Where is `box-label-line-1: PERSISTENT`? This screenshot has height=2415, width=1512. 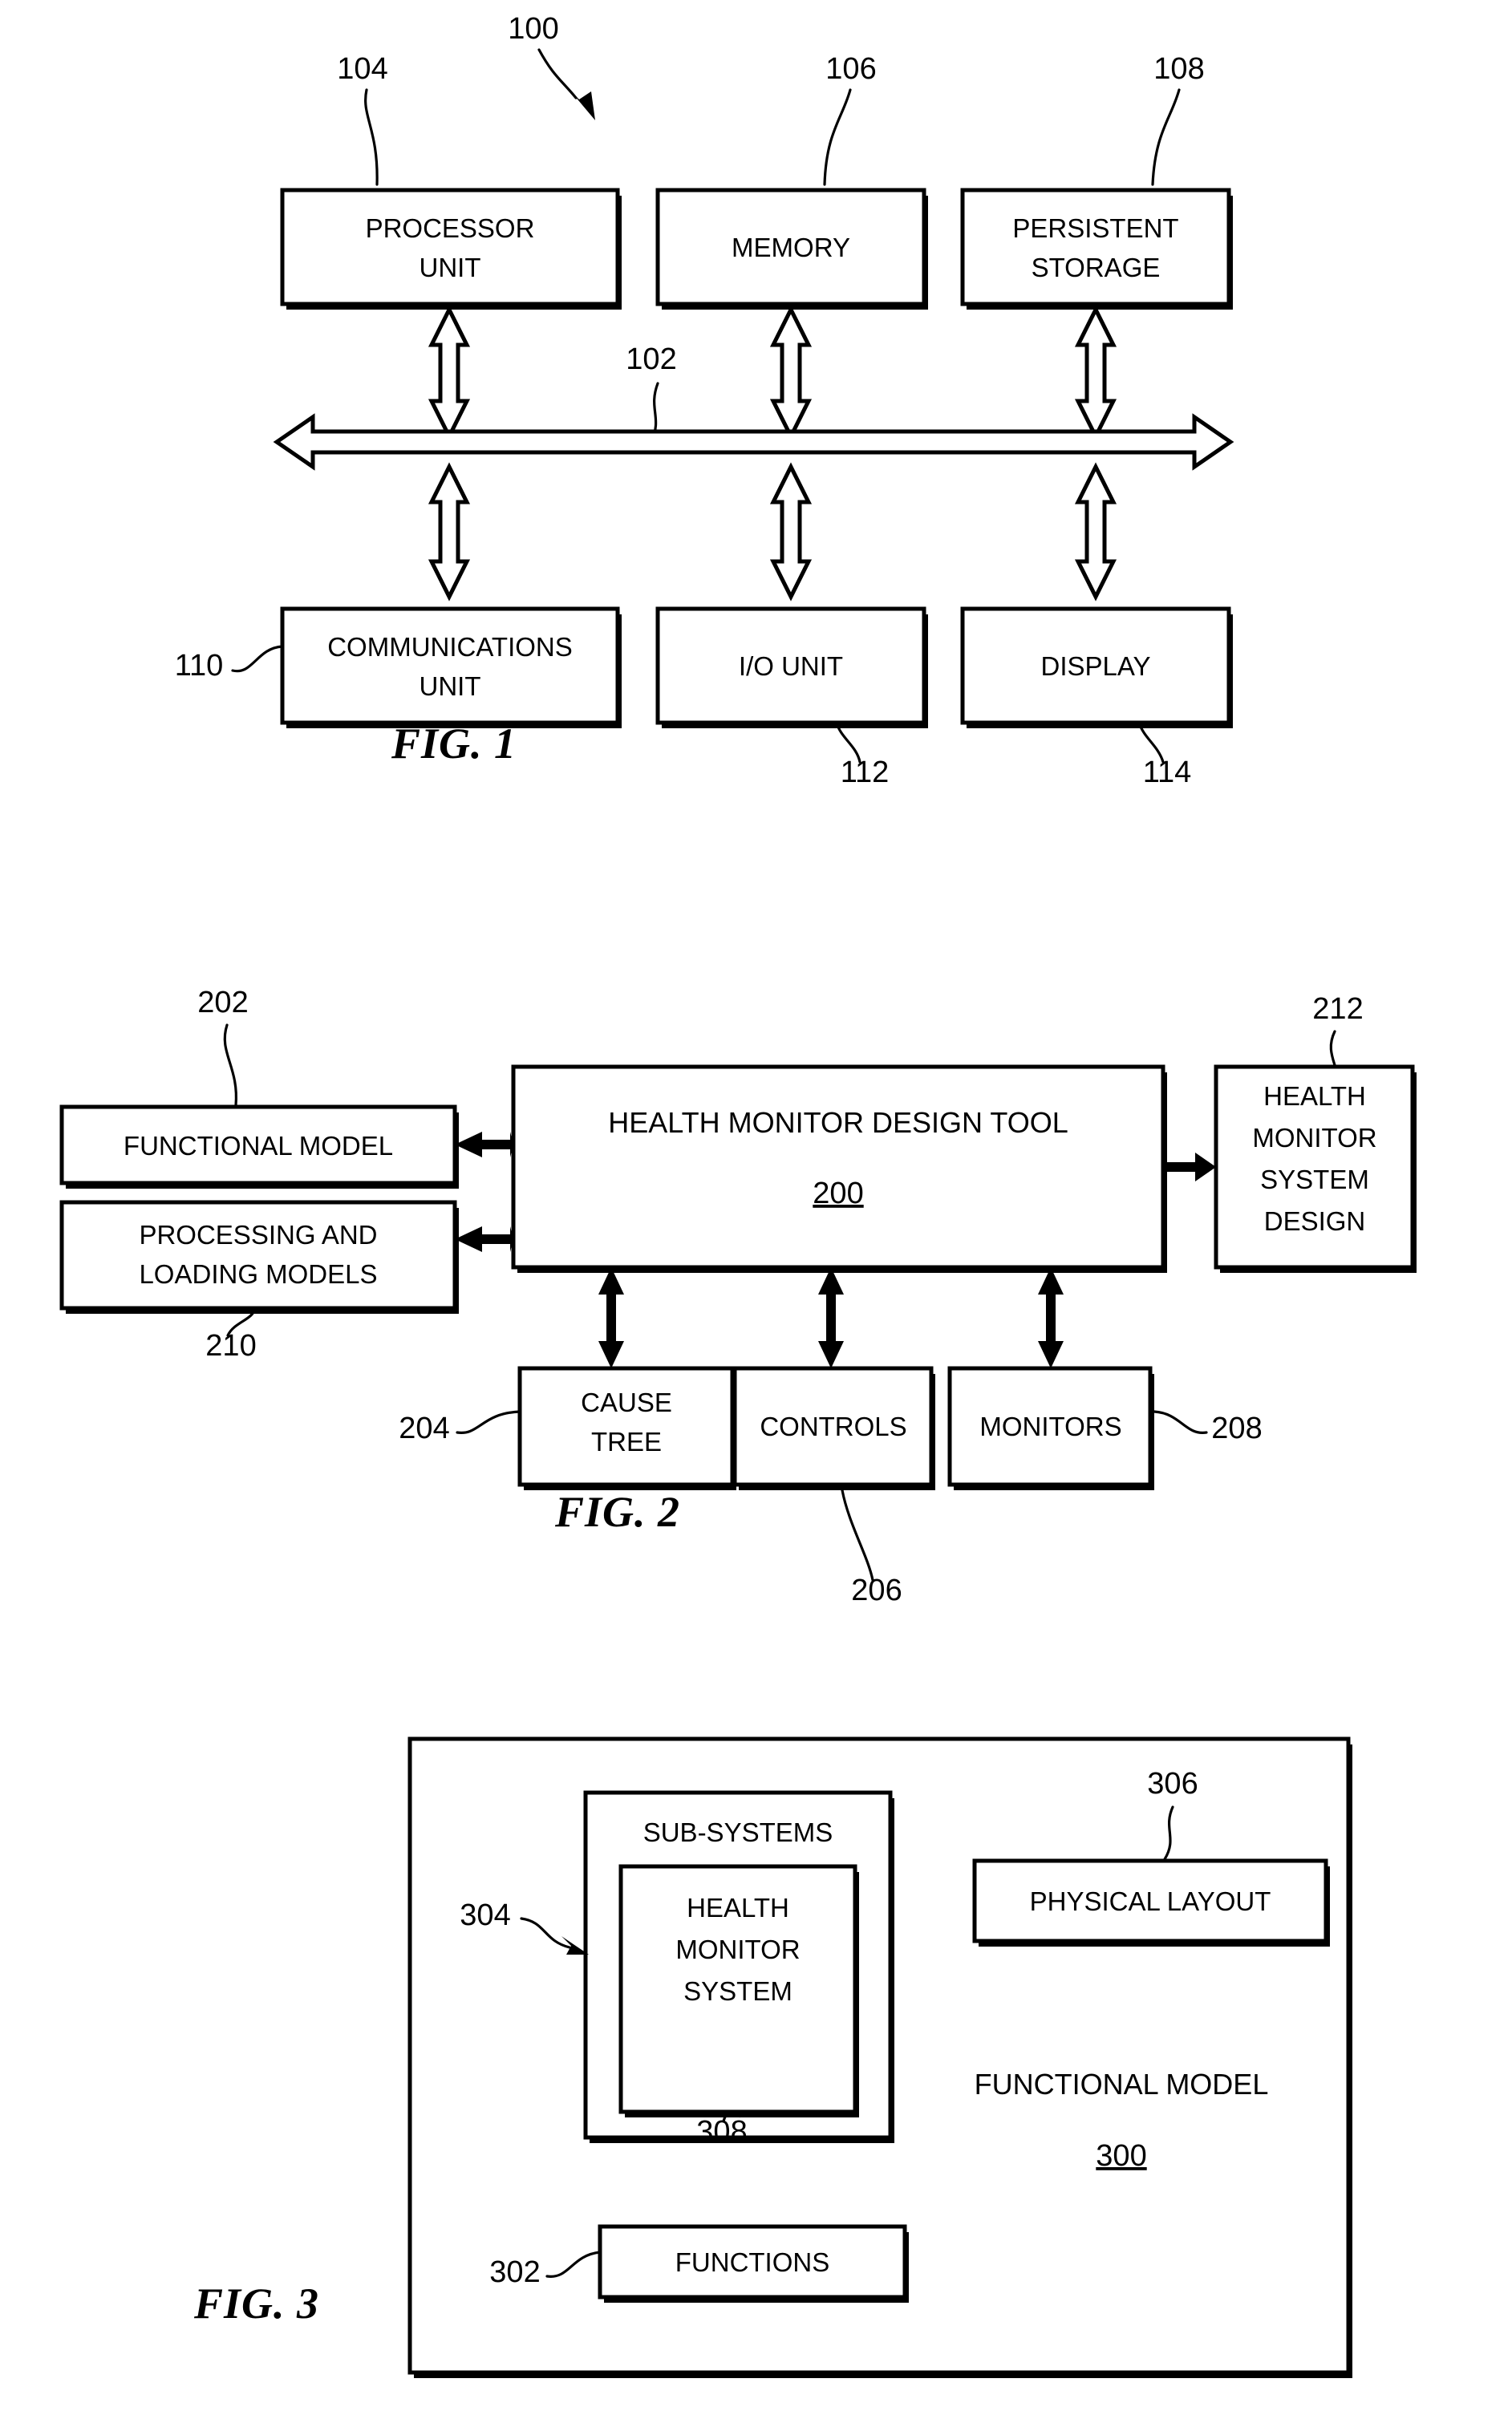 box-label-line-1: PERSISTENT is located at coordinates (1095, 228).